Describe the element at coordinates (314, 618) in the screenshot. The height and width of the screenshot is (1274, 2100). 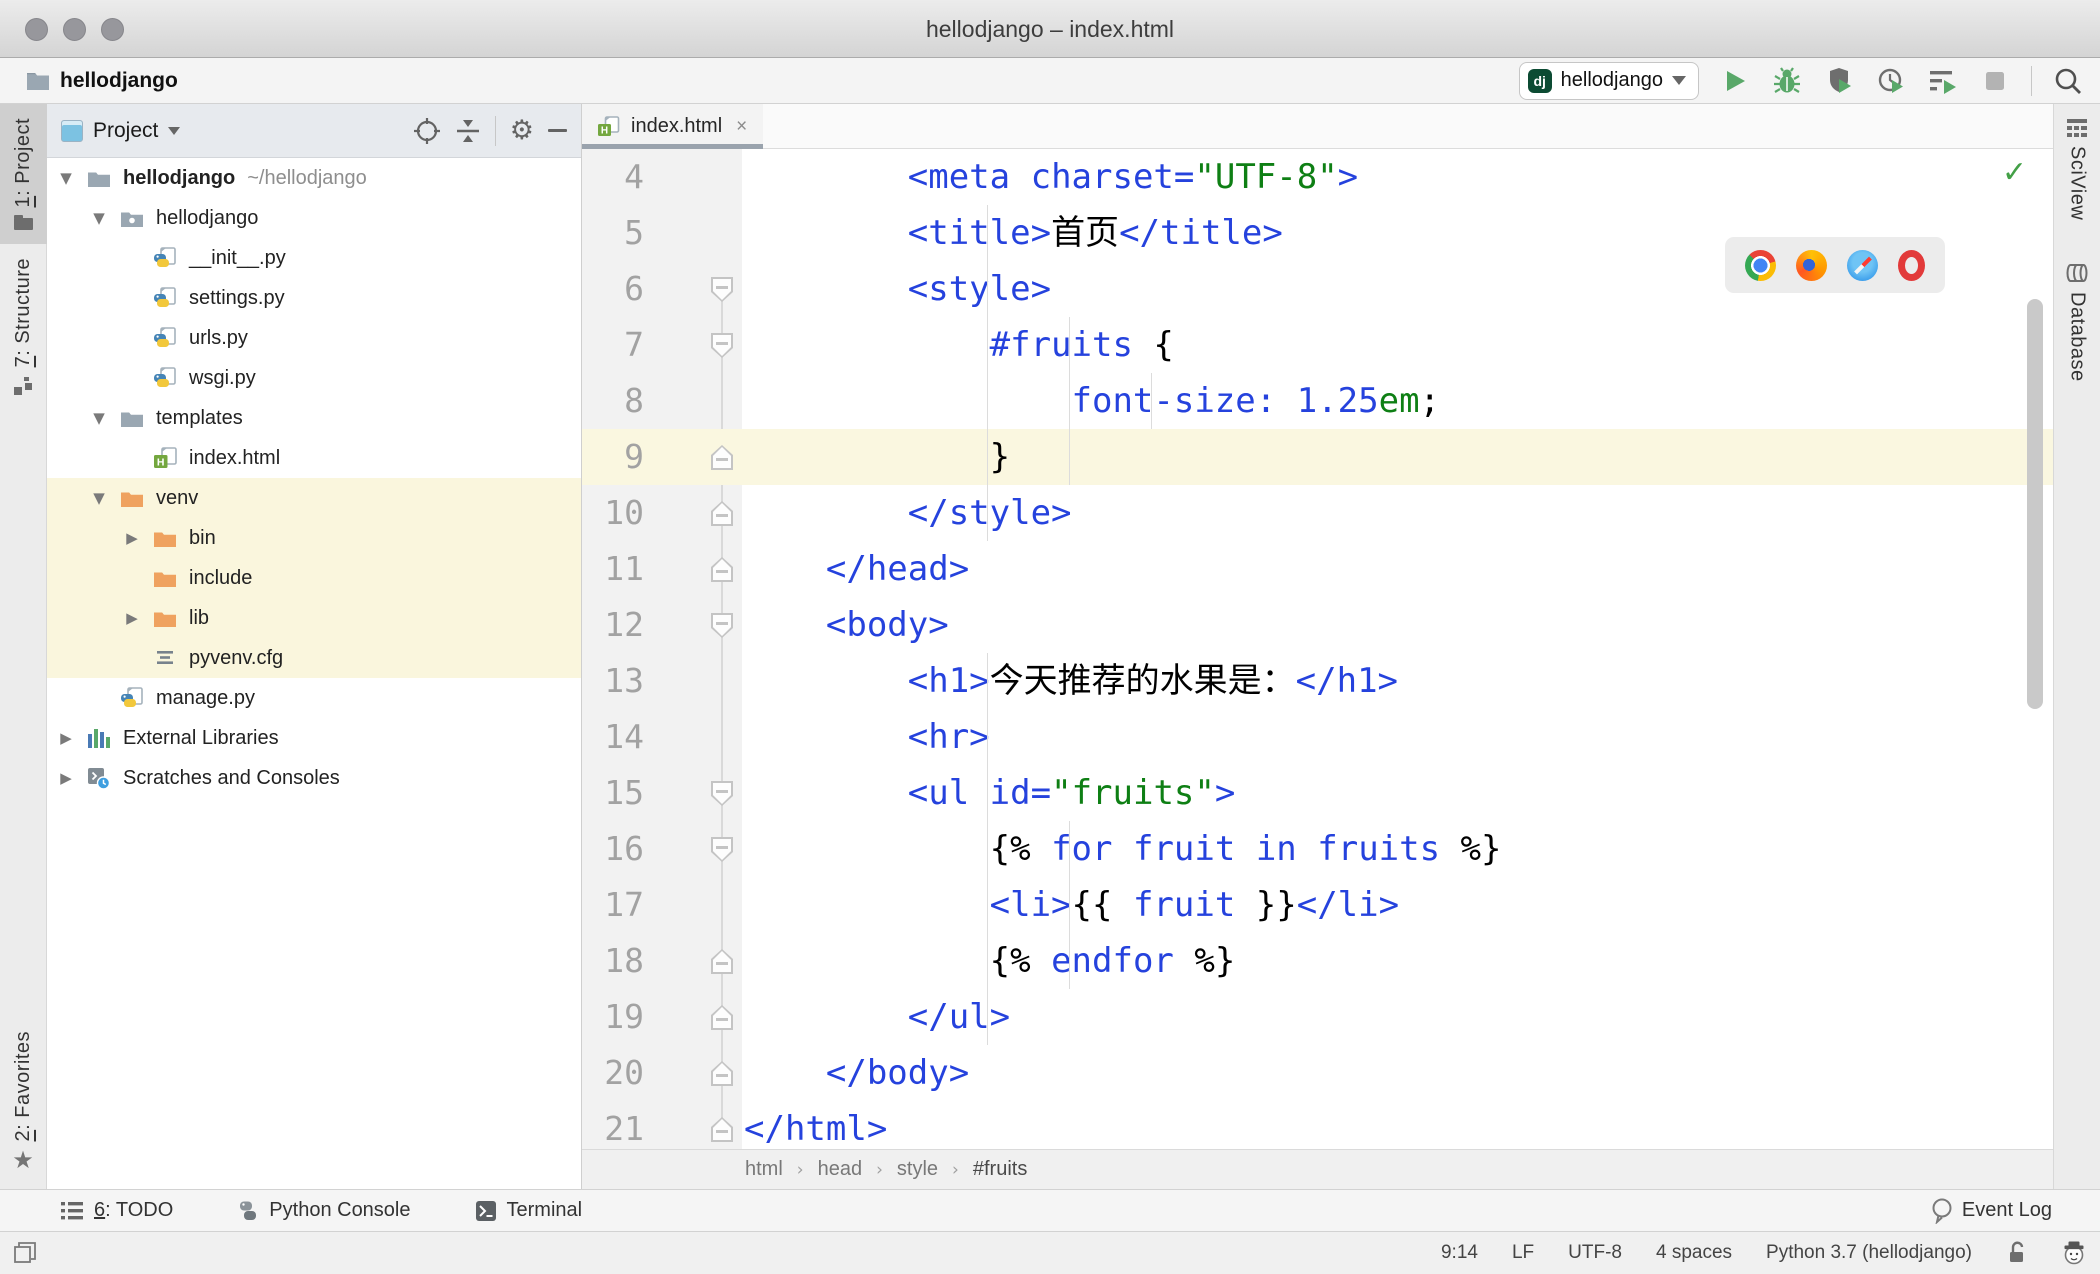
I see `tree-item-lib: ▶ lib` at that location.